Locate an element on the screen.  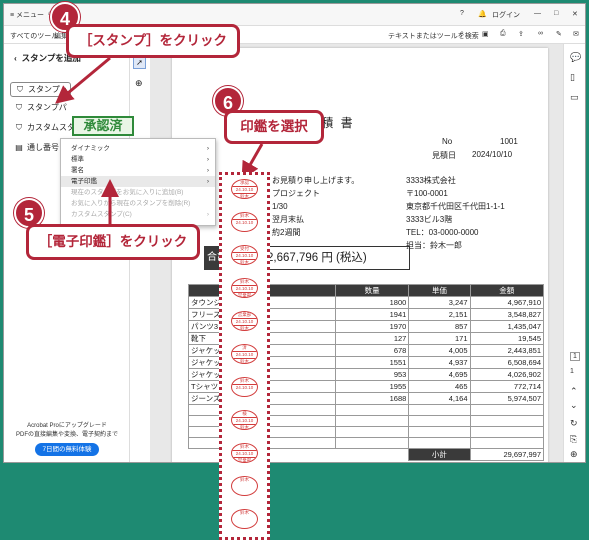
seal-option: 検 24.10.10 鈴木 is located at coordinates (244, 420).